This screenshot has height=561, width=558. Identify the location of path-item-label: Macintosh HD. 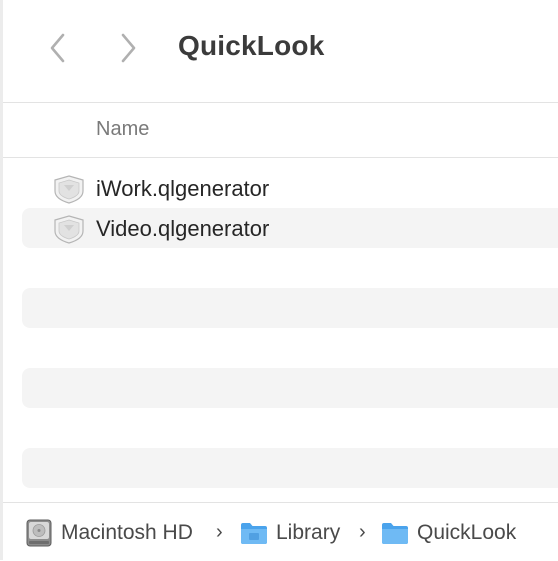
(127, 532).